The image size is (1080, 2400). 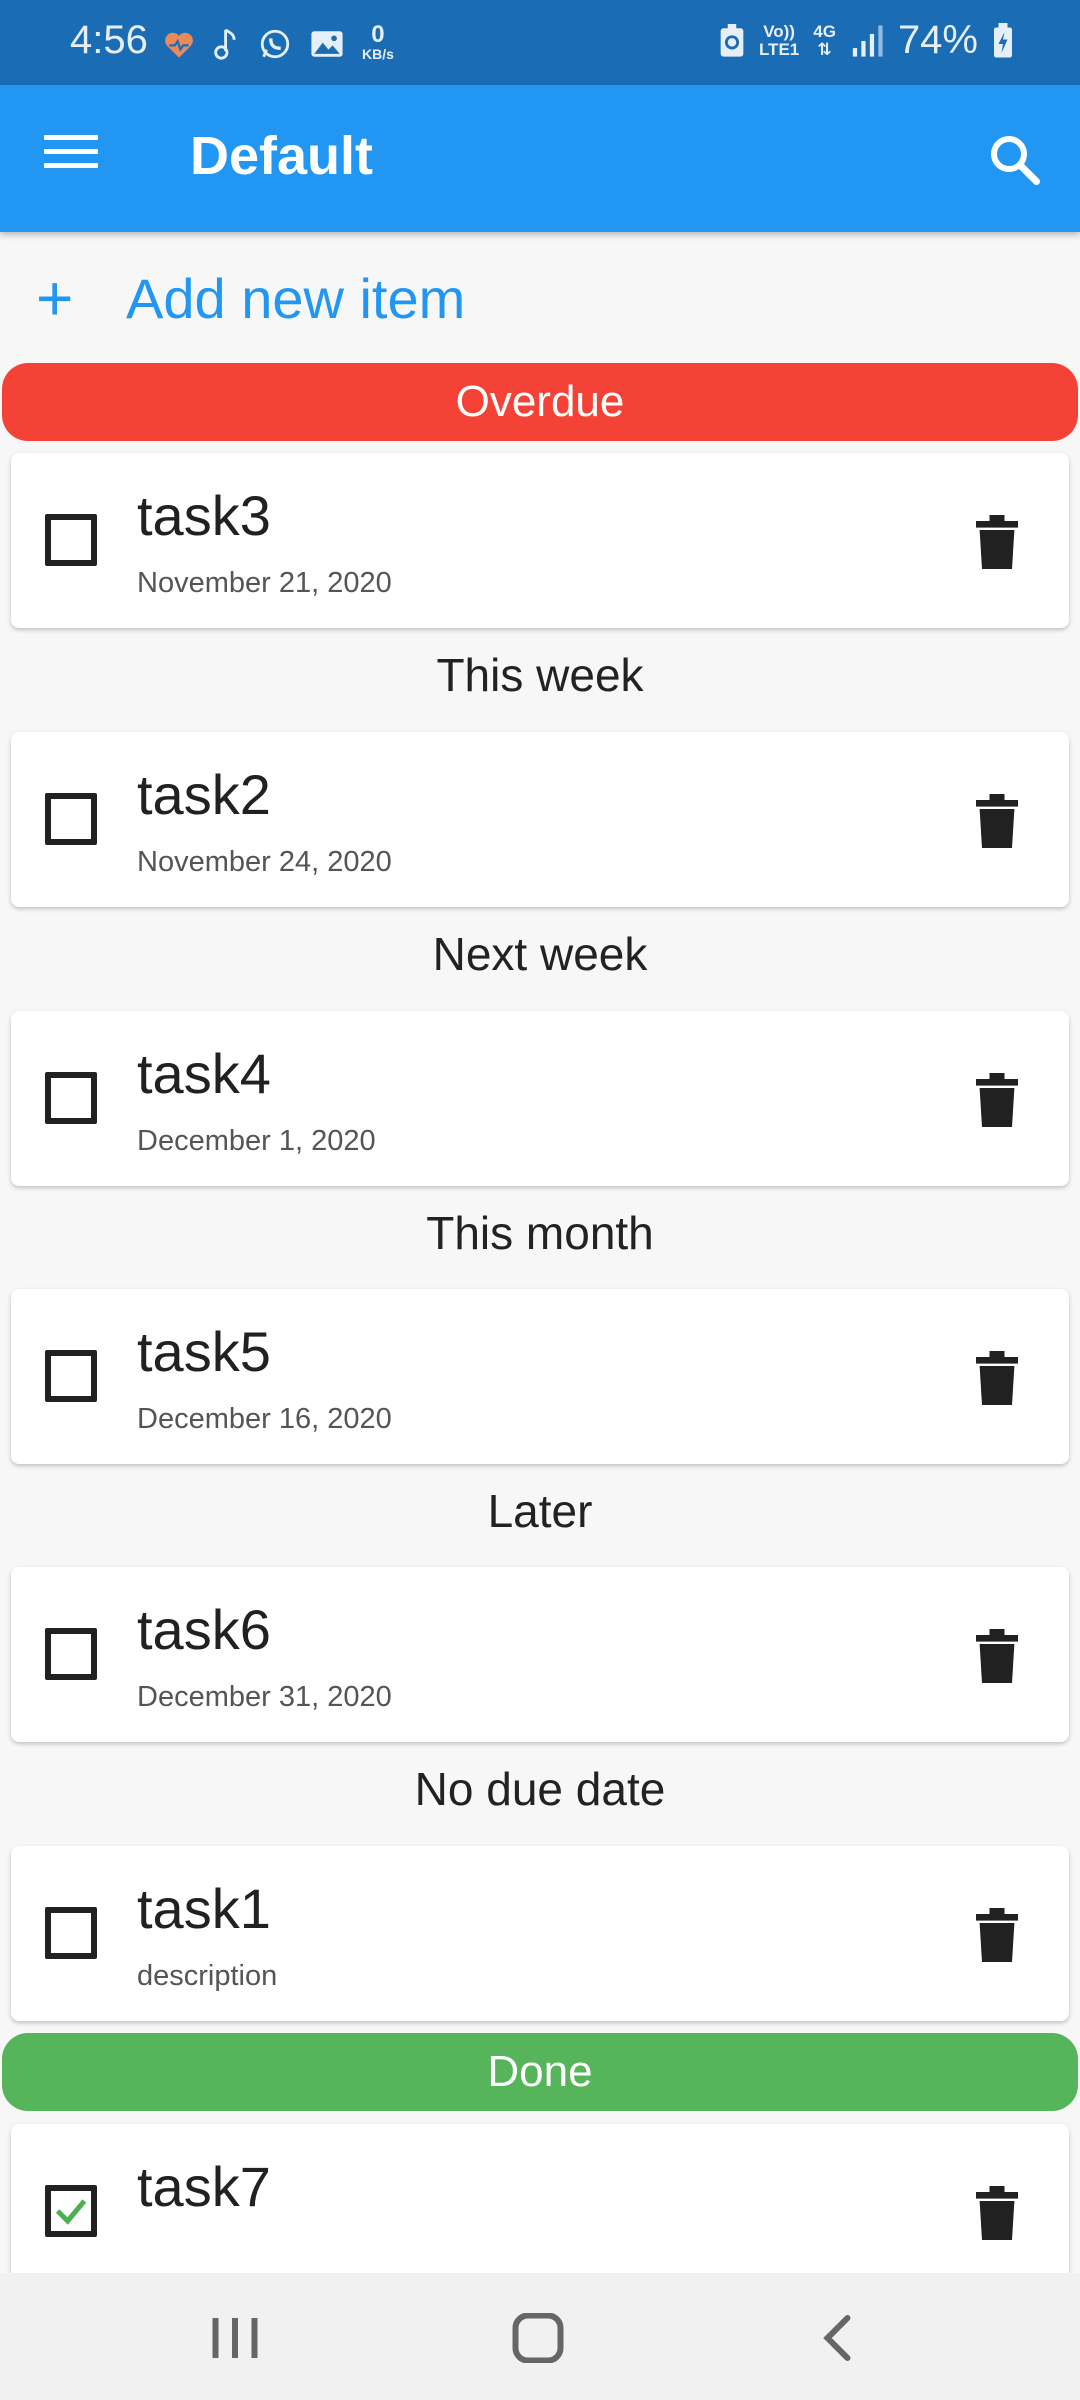 I want to click on net-speed: 0 KB/s, so click(x=378, y=42).